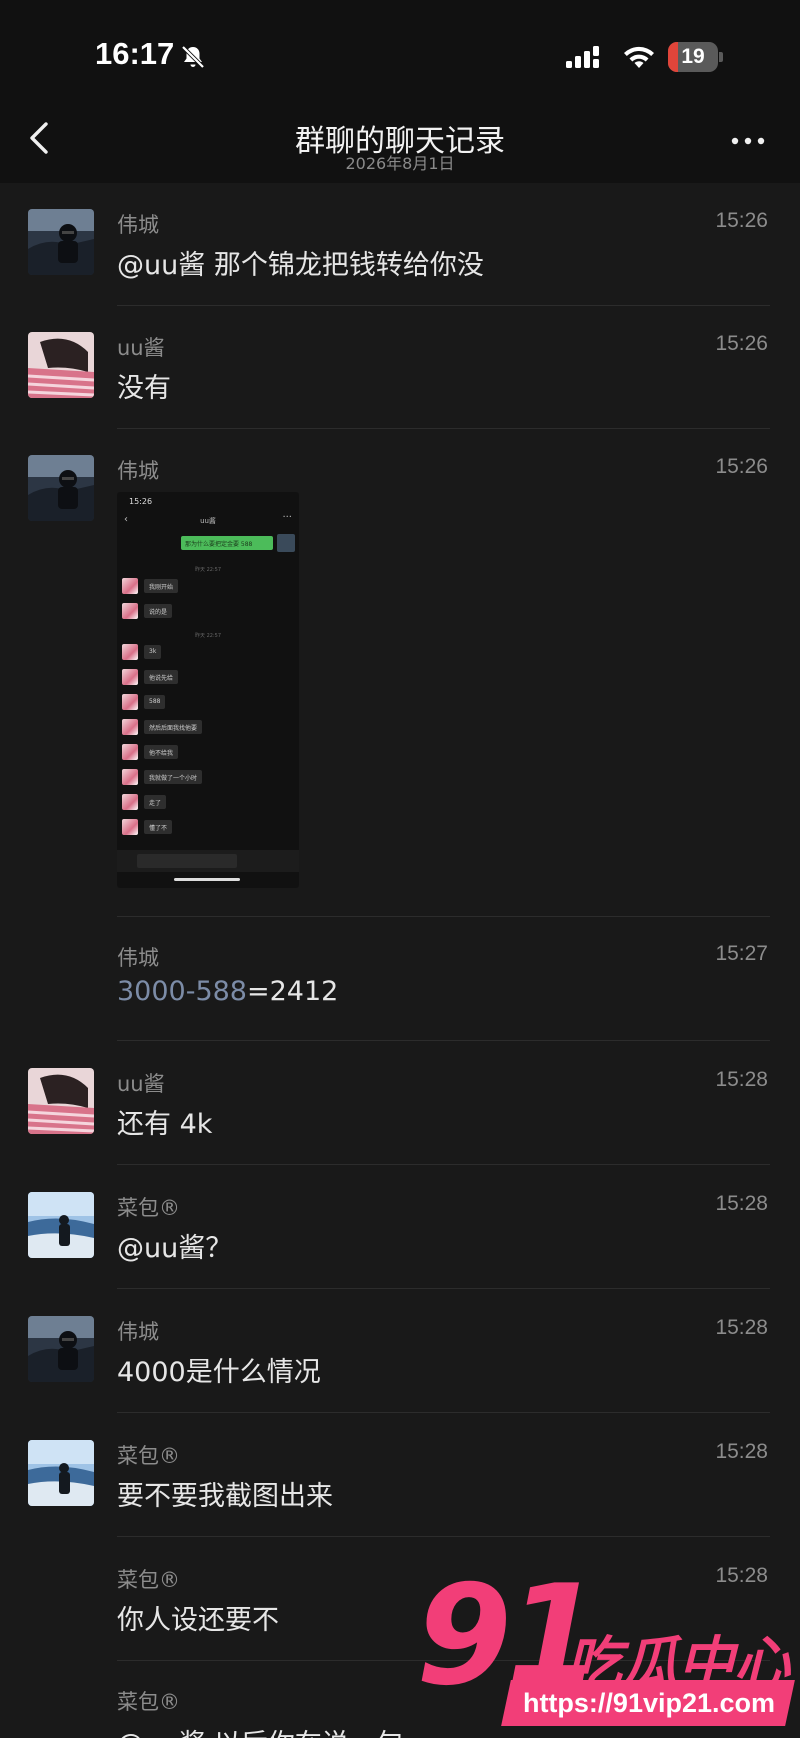 The height and width of the screenshot is (1738, 800). Describe the element at coordinates (207, 612) in the screenshot. I see `shot-reply-row: 说的是` at that location.